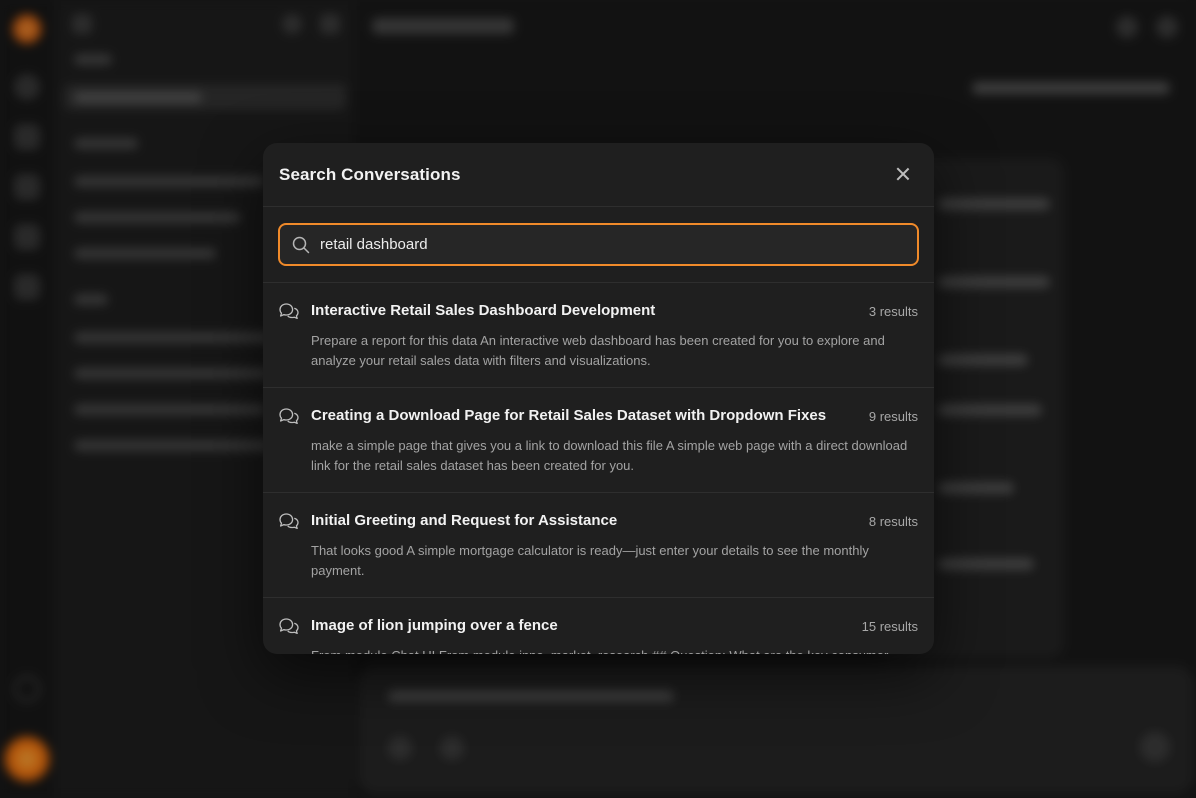  Describe the element at coordinates (615, 244) in the screenshot. I see `search-input` at that location.